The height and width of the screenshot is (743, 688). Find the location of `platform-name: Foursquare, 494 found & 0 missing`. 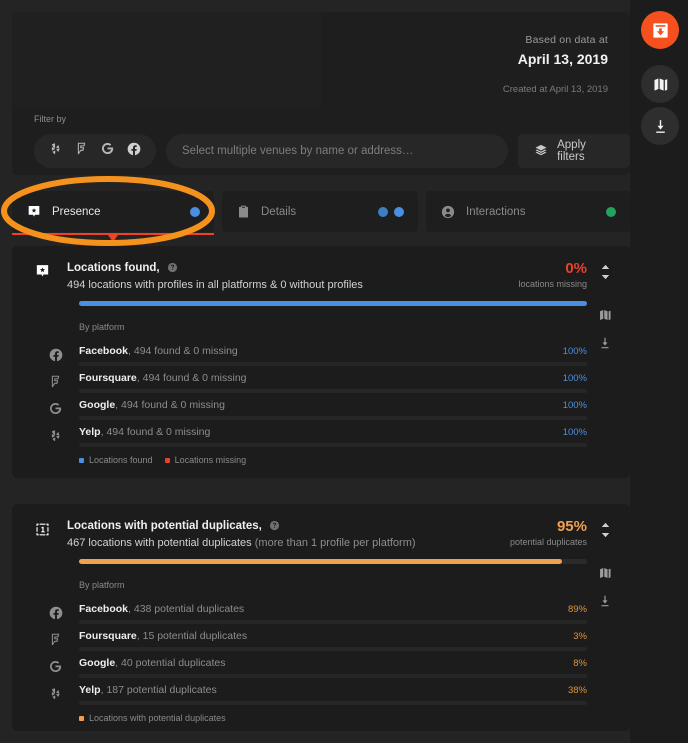

platform-name: Foursquare, 494 found & 0 missing is located at coordinates (163, 378).